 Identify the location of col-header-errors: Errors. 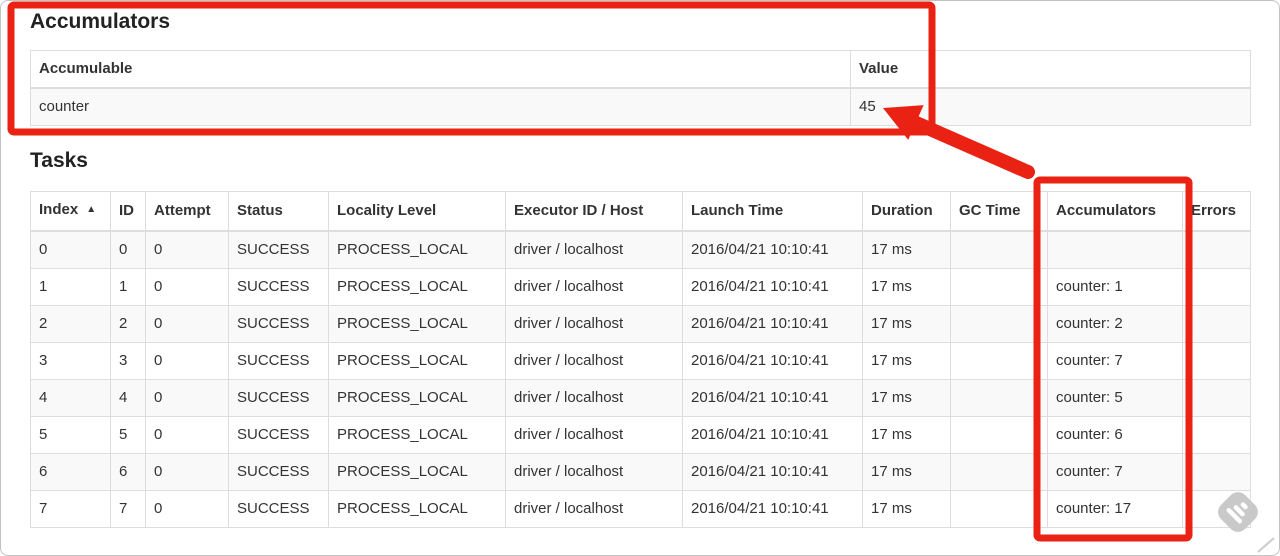
(1216, 211).